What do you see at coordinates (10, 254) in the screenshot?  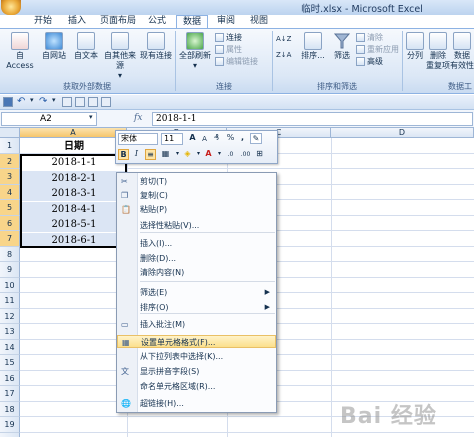 I see `row-header: 8` at bounding box center [10, 254].